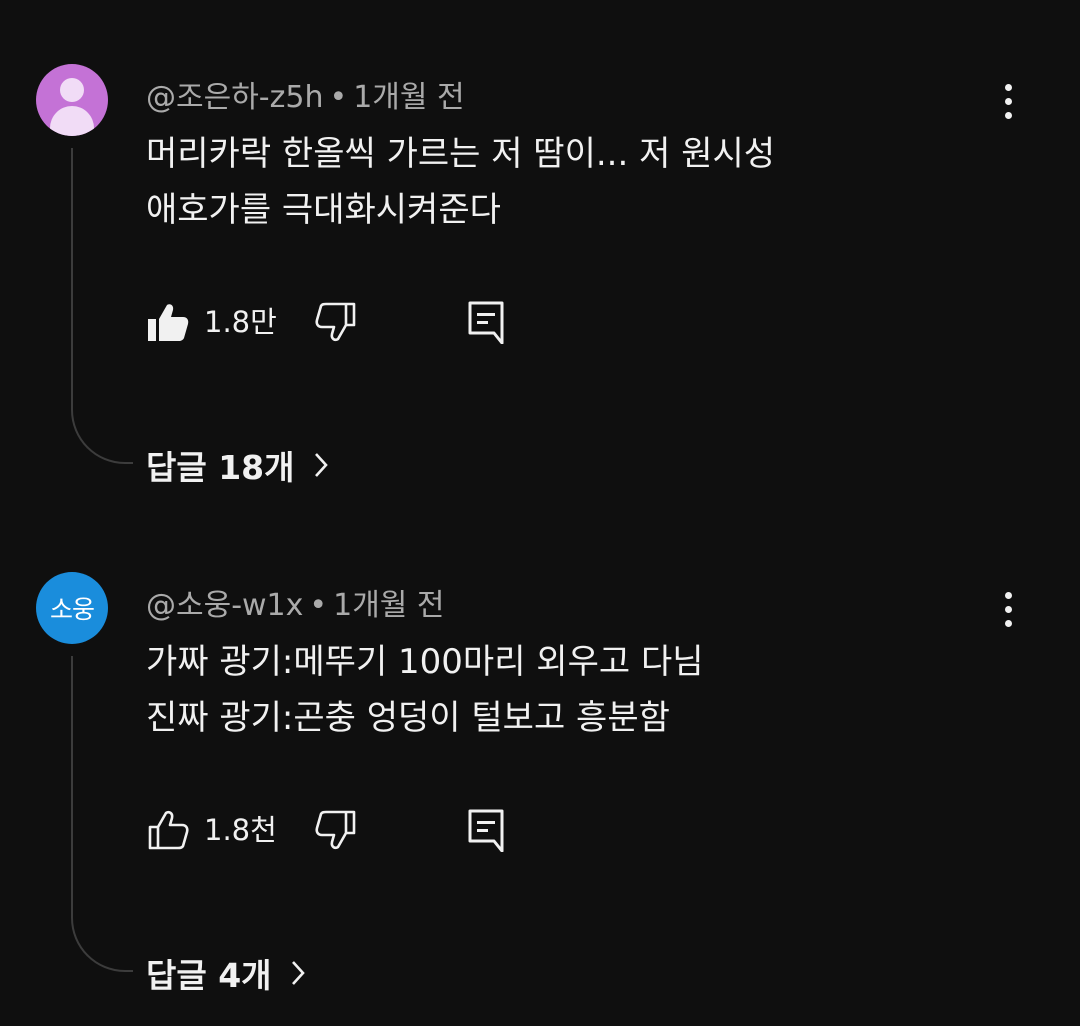 This screenshot has width=1080, height=1026. I want to click on comment-reply-icon, so click(486, 830).